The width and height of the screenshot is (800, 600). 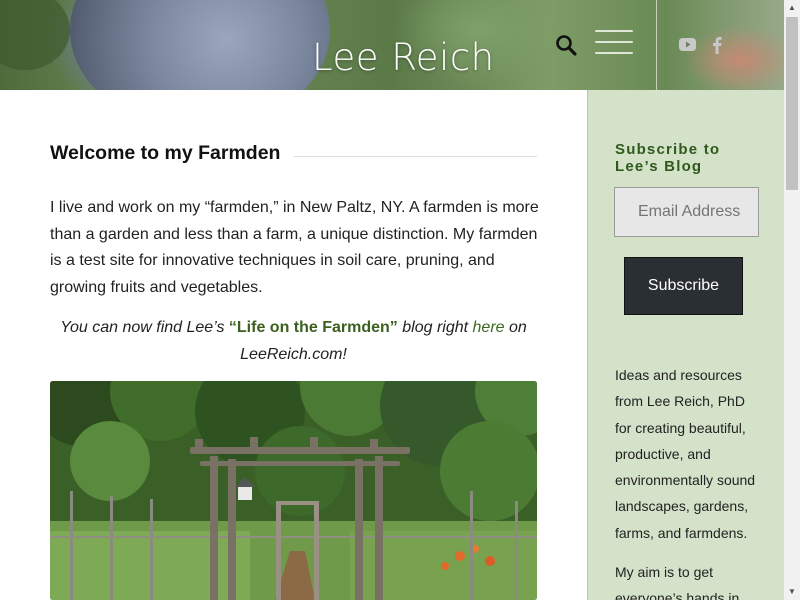 I want to click on header-background-leaf, so click(x=35, y=35).